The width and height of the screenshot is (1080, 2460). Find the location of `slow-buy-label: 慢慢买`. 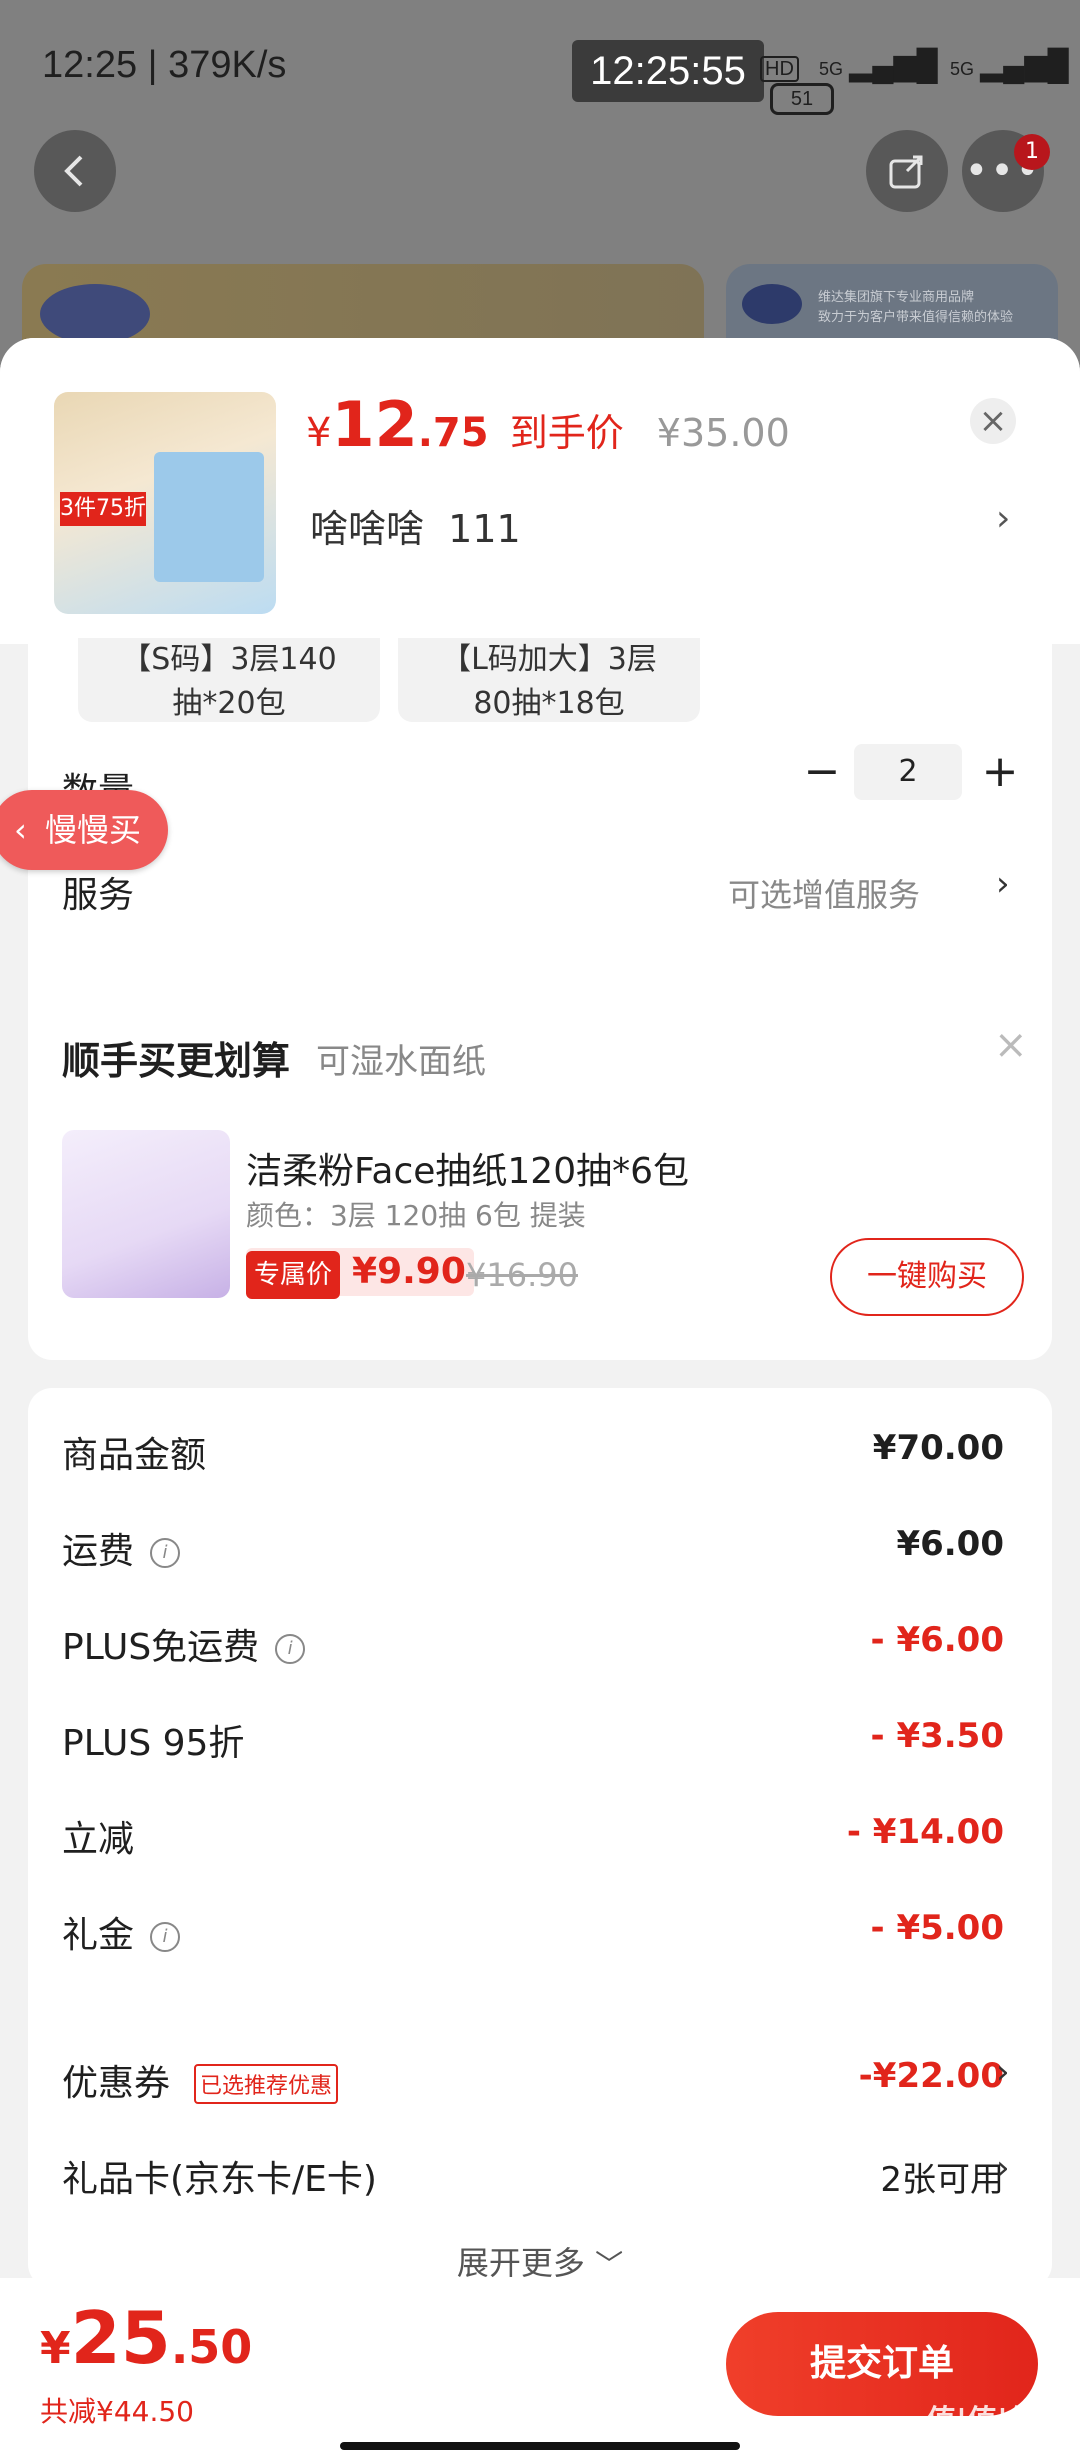

slow-buy-label: 慢慢买 is located at coordinates (92, 830).